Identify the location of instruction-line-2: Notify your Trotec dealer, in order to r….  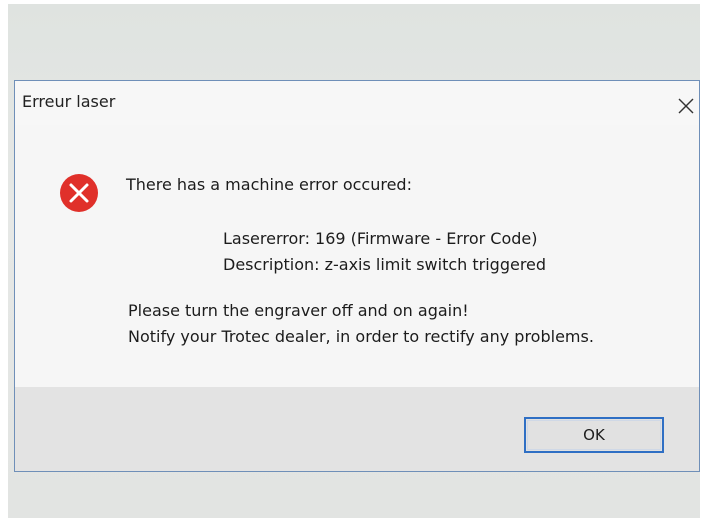
(361, 336).